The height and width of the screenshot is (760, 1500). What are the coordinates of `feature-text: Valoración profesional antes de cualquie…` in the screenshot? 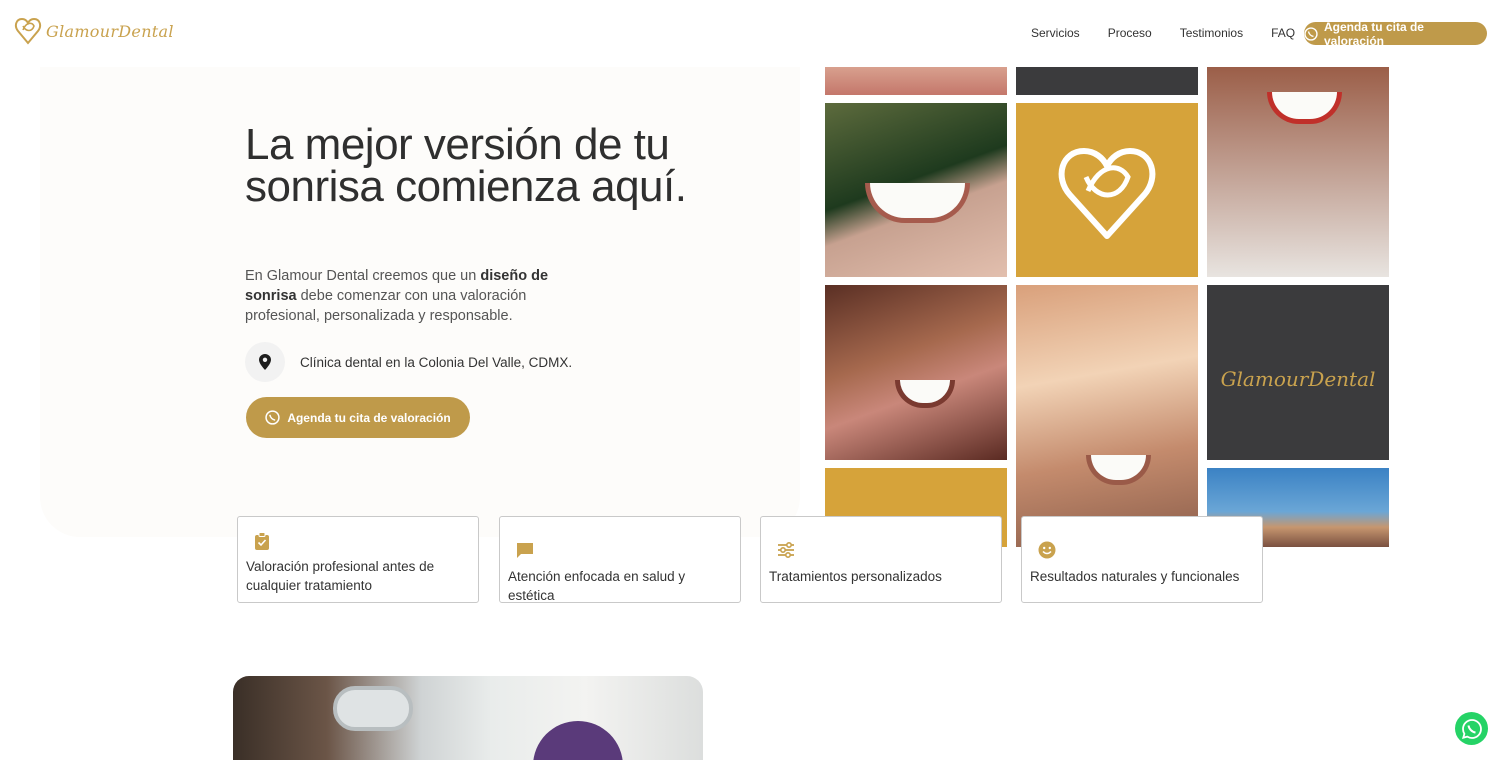 It's located at (340, 576).